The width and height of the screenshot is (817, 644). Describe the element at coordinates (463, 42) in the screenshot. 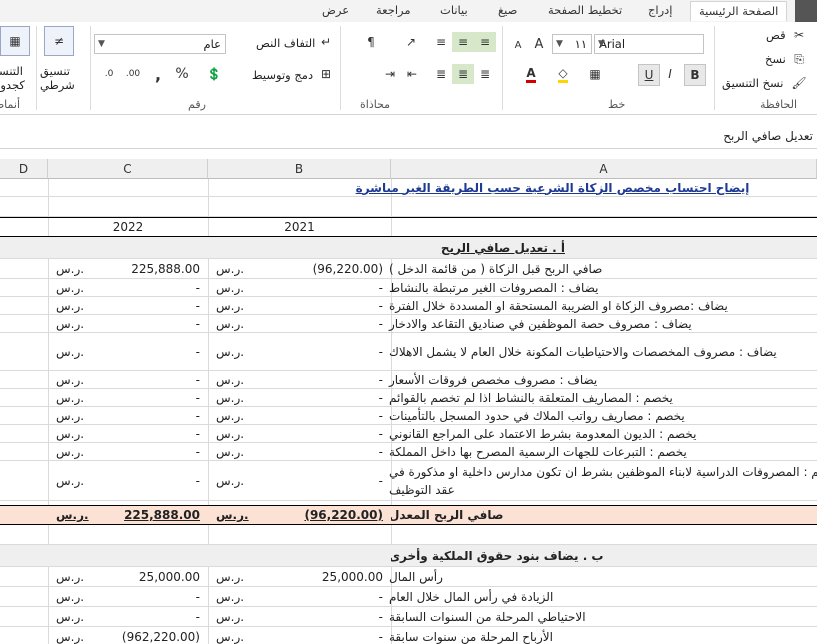

I see `align-middle-icon: ≡` at that location.